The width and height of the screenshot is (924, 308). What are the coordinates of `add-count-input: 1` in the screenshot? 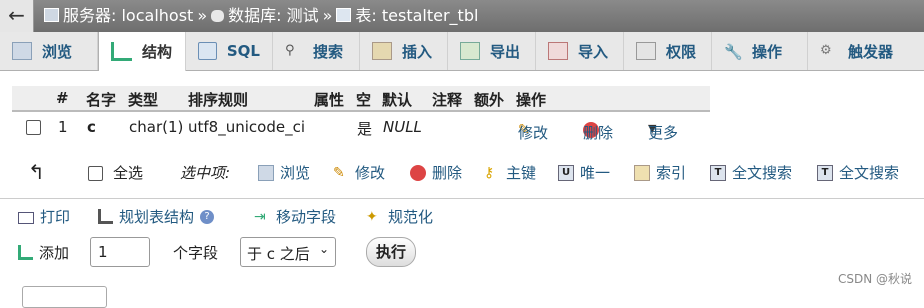 It's located at (120, 252).